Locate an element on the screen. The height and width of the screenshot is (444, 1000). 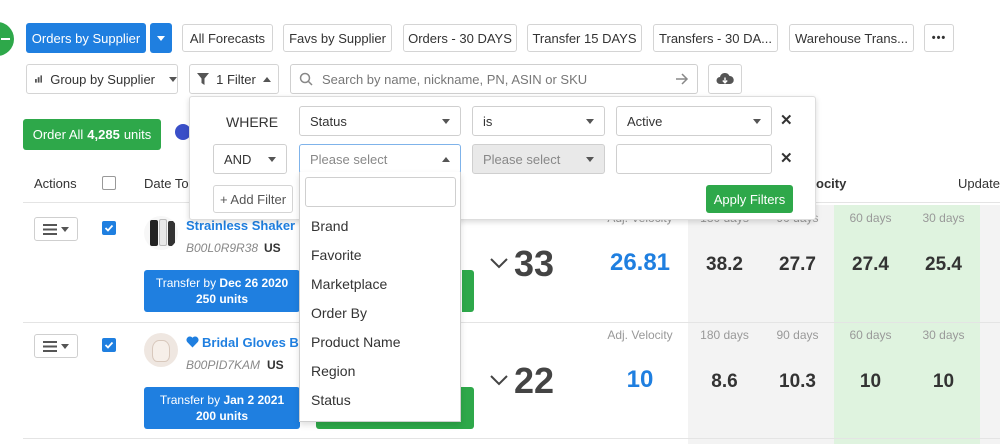
velocity-90-value: 10.3 is located at coordinates (797, 381).